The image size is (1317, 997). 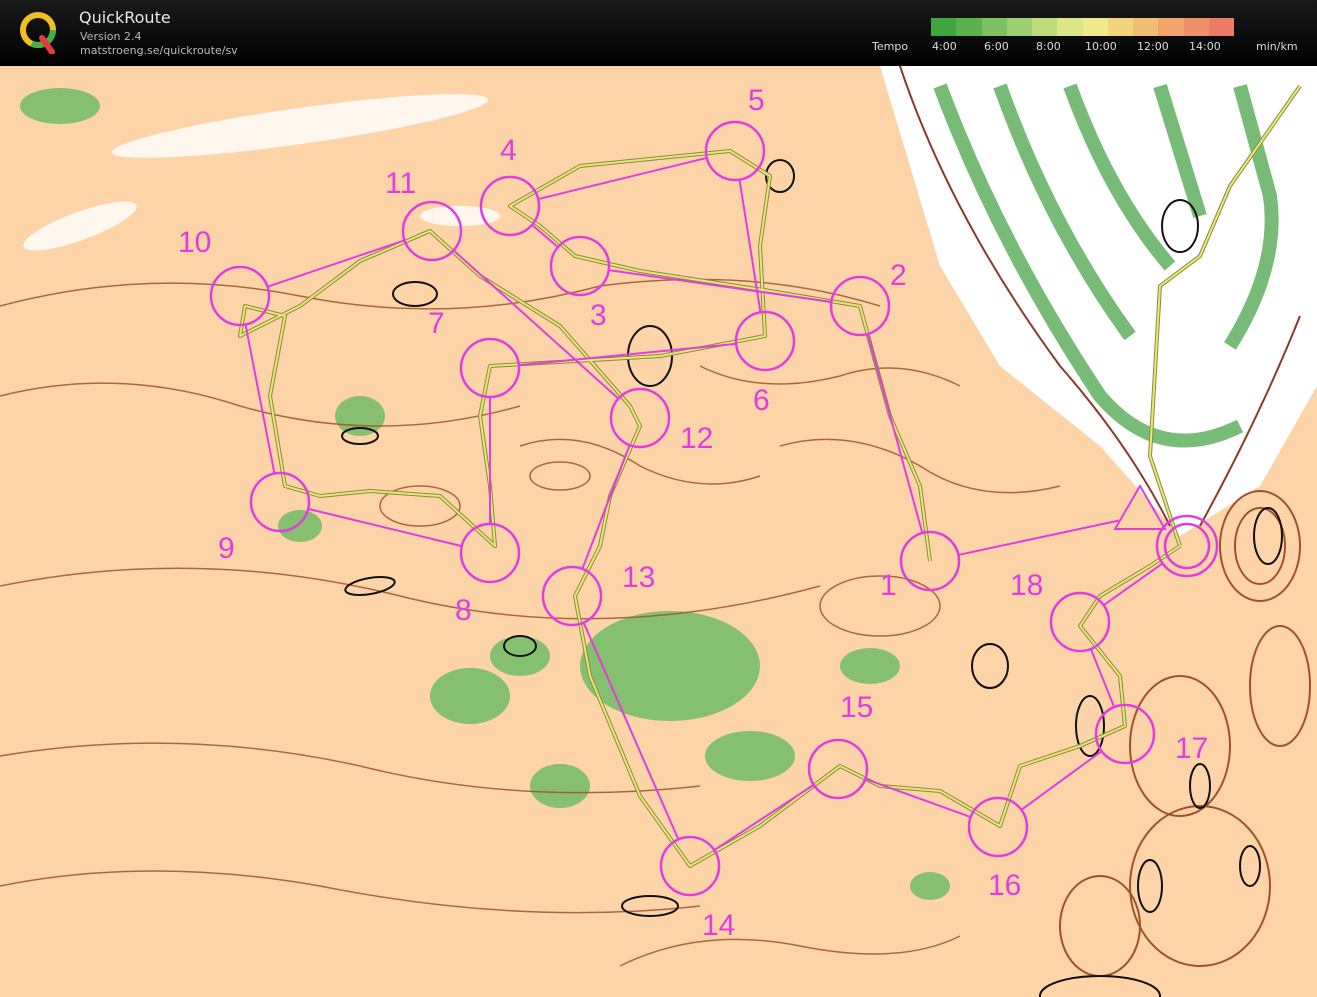 I want to click on control-number-label: 17, so click(x=1192, y=748).